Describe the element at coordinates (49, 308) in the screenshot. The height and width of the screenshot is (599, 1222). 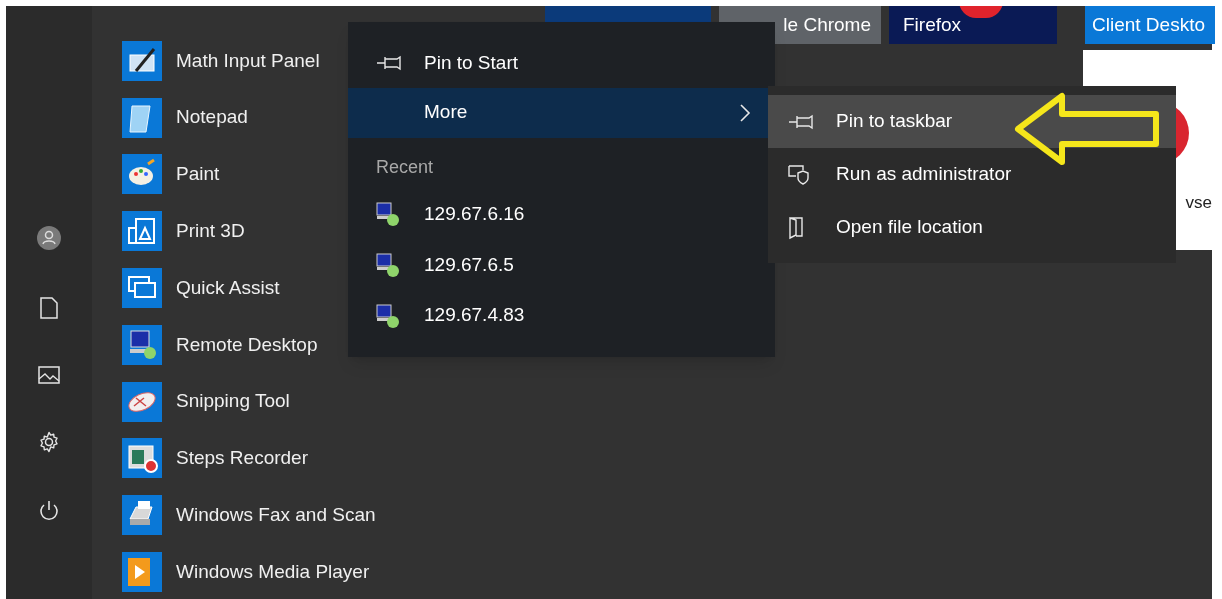
I see `document-icon` at that location.